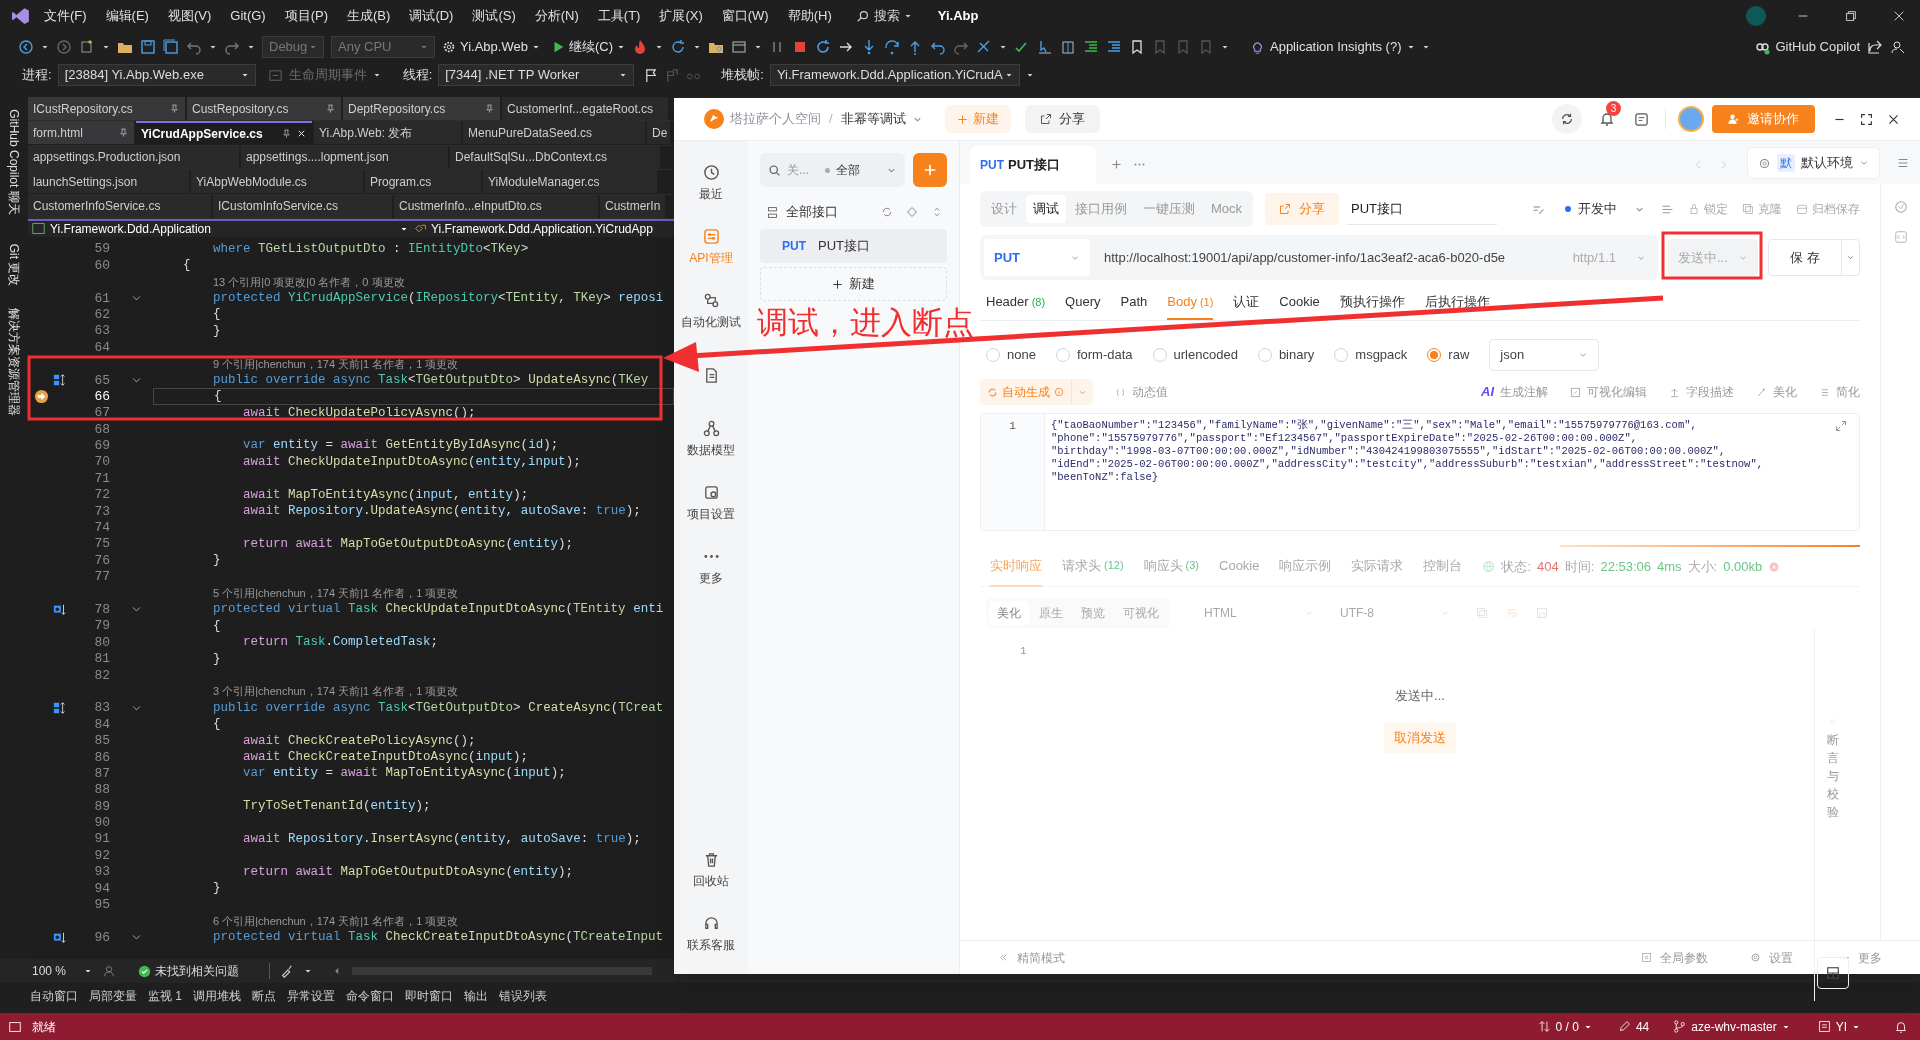  Describe the element at coordinates (1422, 209) in the screenshot. I see `endpoint-name-field: PUT接口` at that location.